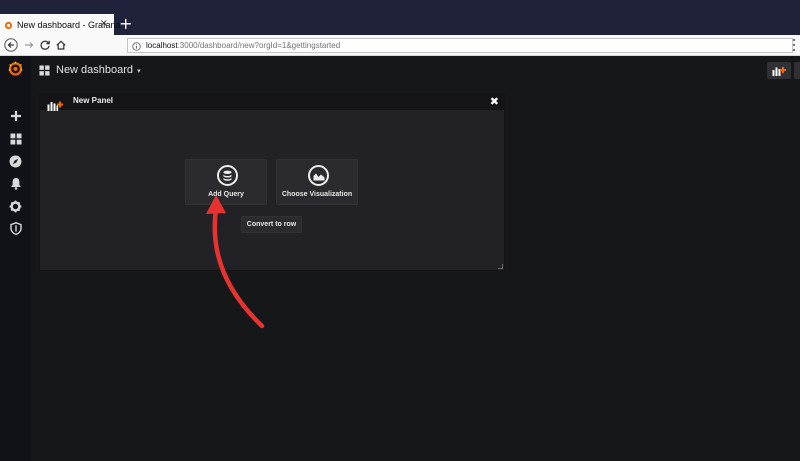 The height and width of the screenshot is (461, 800). I want to click on browser-tab: New dashboard - Grafana ×, so click(60, 24).